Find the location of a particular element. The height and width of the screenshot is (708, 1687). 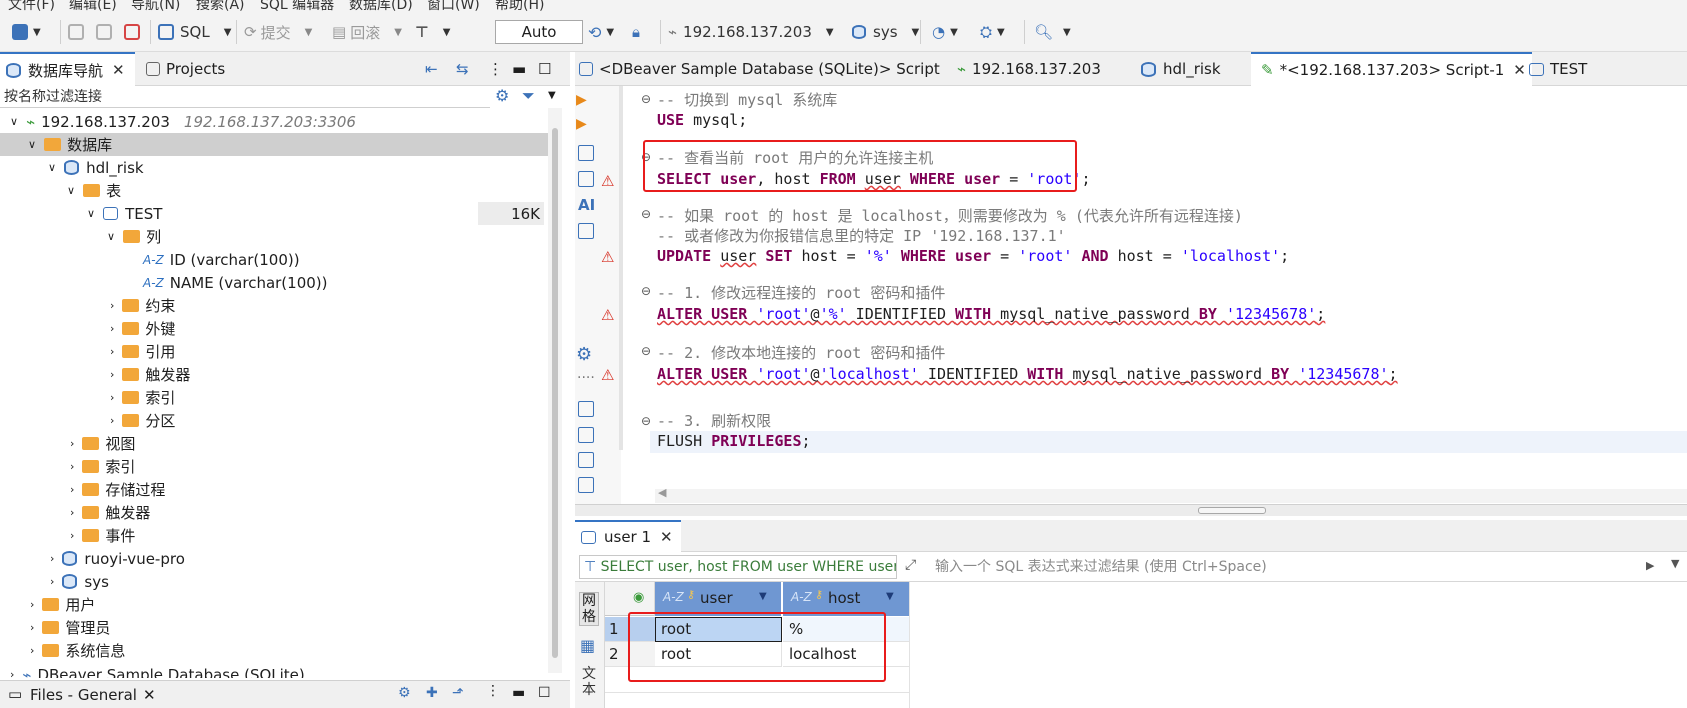

execute-icon: ▶ is located at coordinates (581, 100).